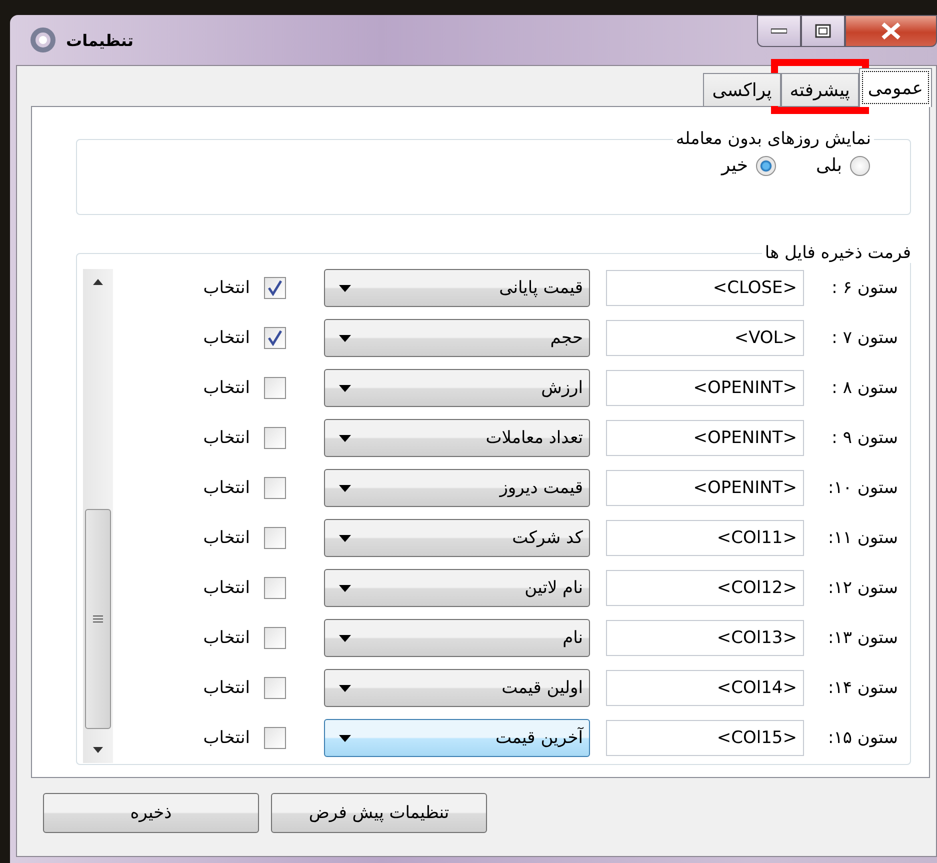  I want to click on text-field: <COl11>, so click(705, 538).